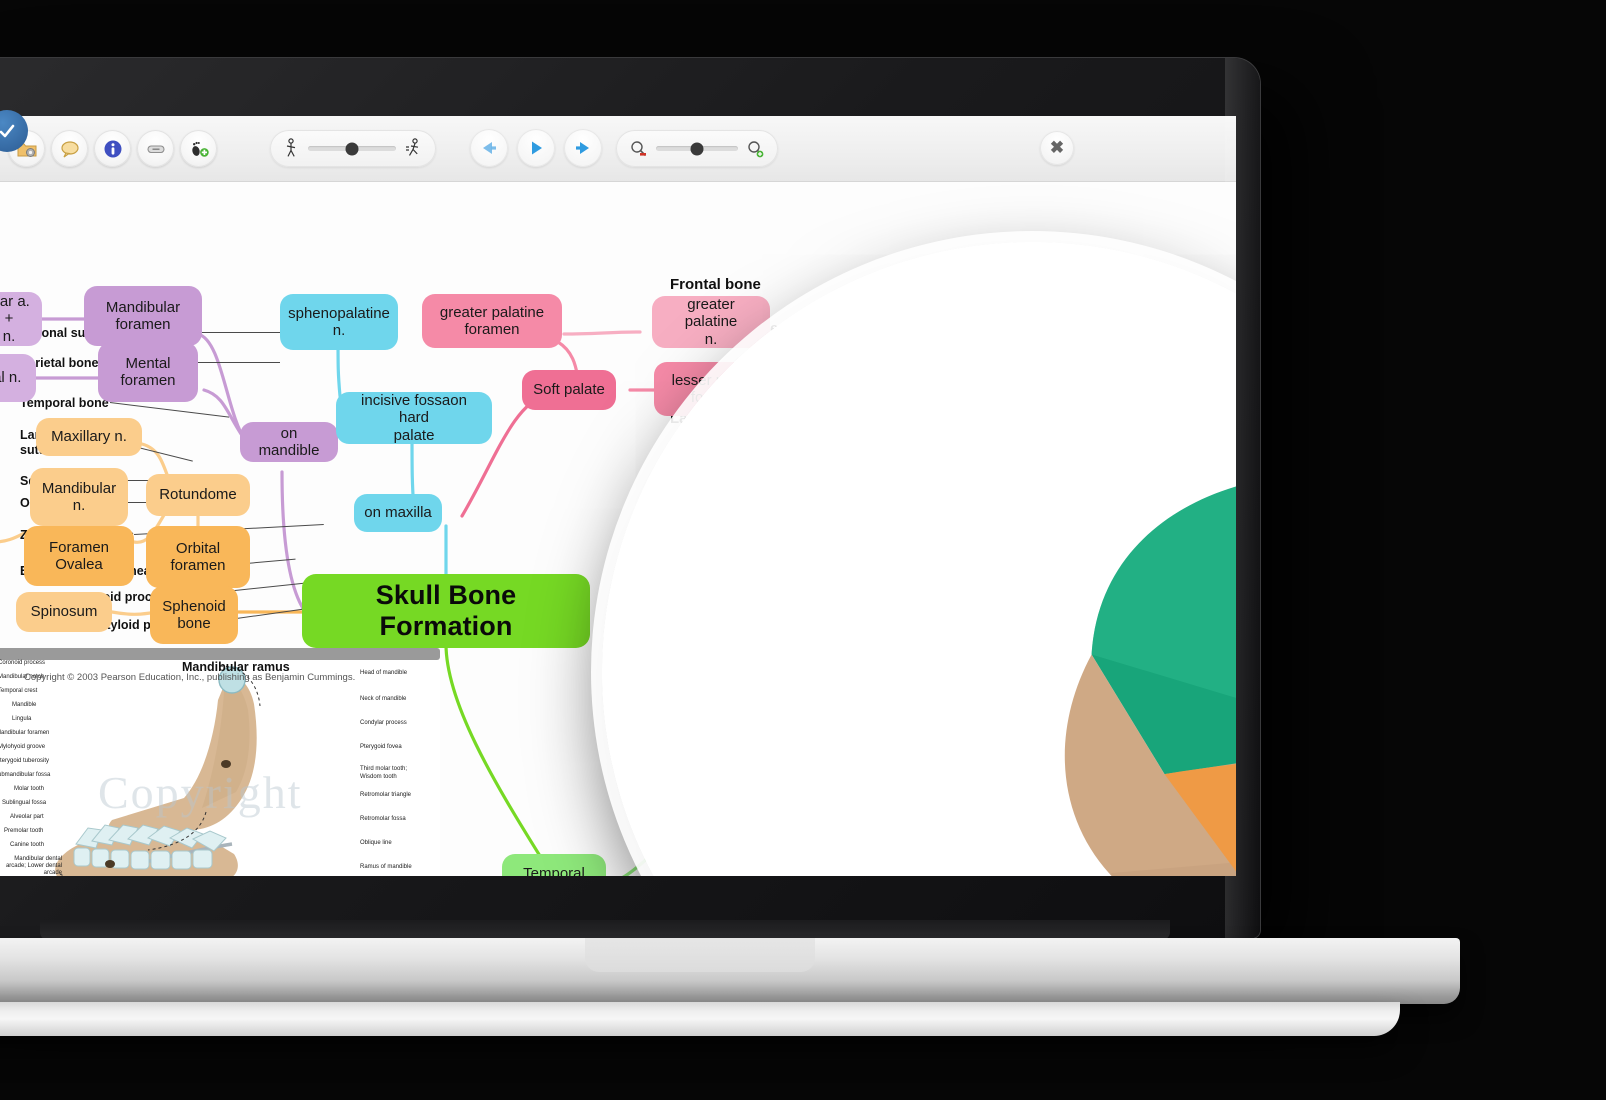 Image resolution: width=1606 pixels, height=1100 pixels. What do you see at coordinates (23, 663) in the screenshot?
I see `mandible-label: Coronoid process` at bounding box center [23, 663].